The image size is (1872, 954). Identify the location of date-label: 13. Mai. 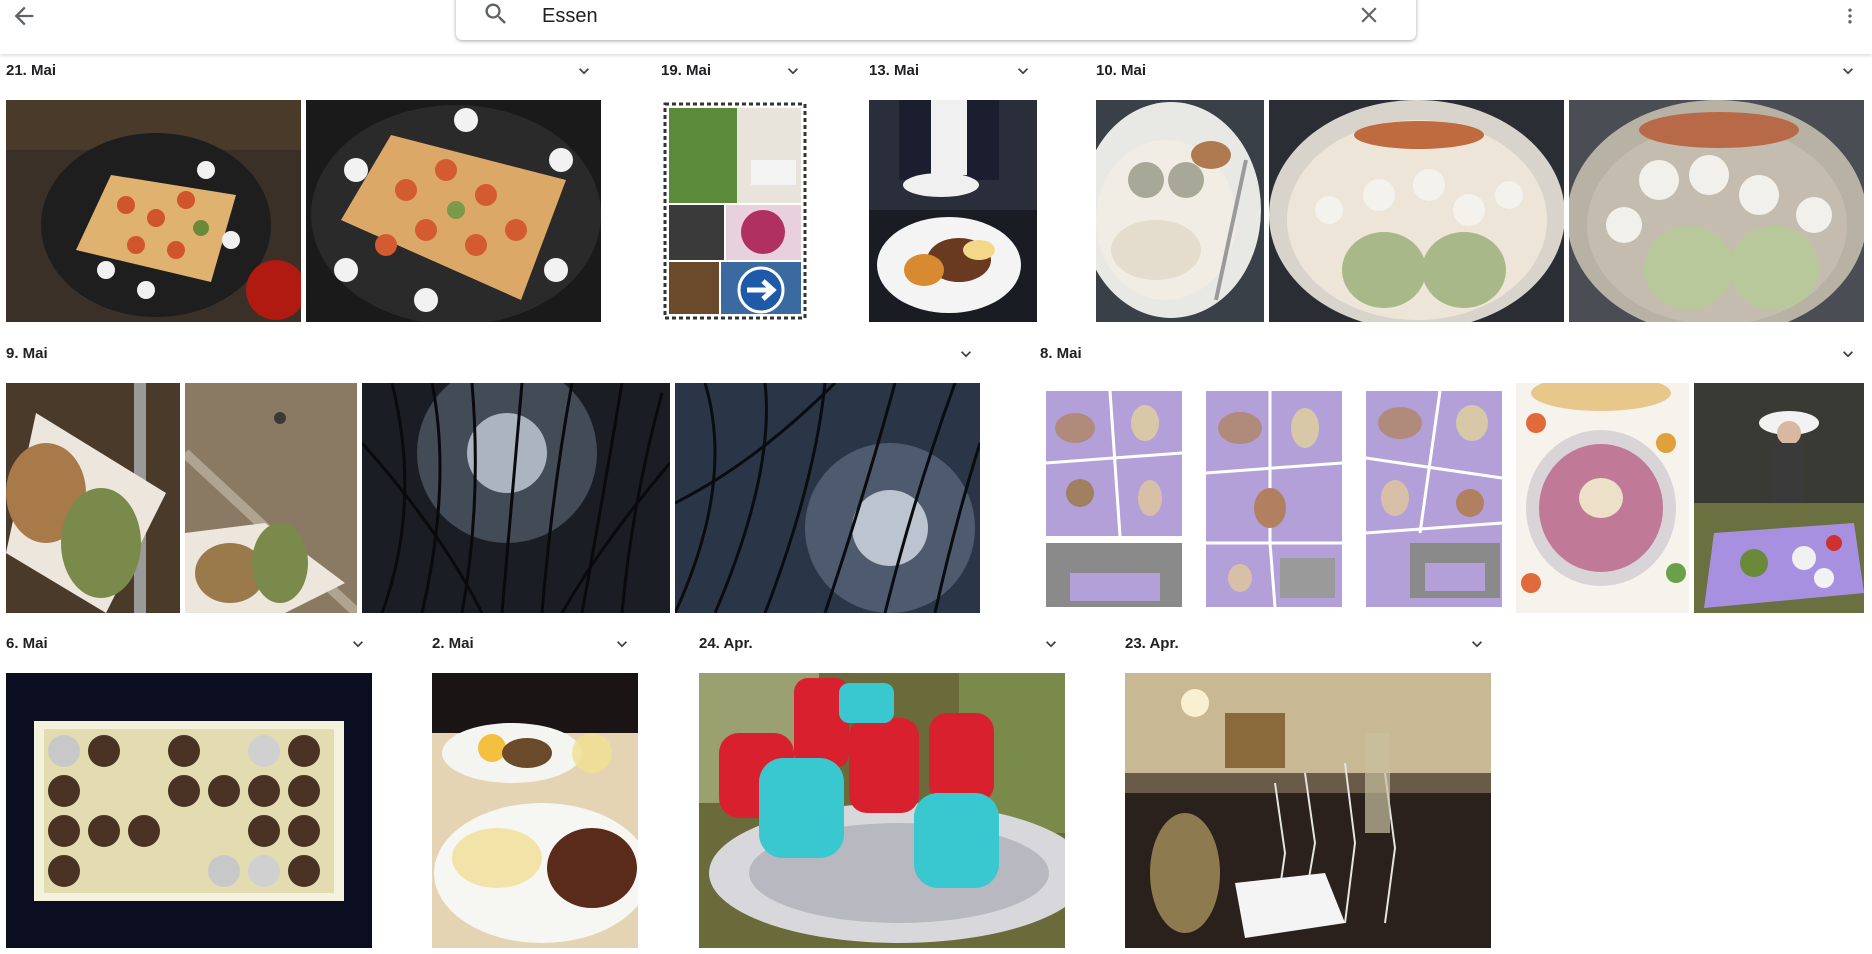
(894, 70).